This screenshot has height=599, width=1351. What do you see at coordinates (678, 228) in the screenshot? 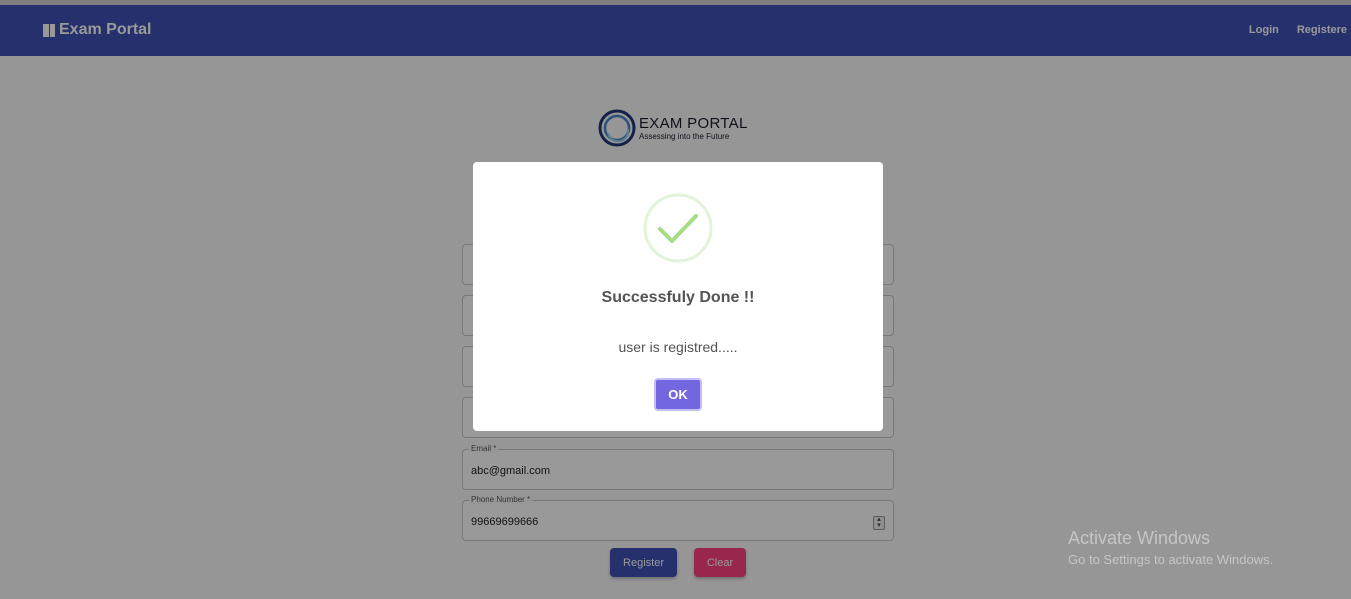
I see `success-check-icon` at bounding box center [678, 228].